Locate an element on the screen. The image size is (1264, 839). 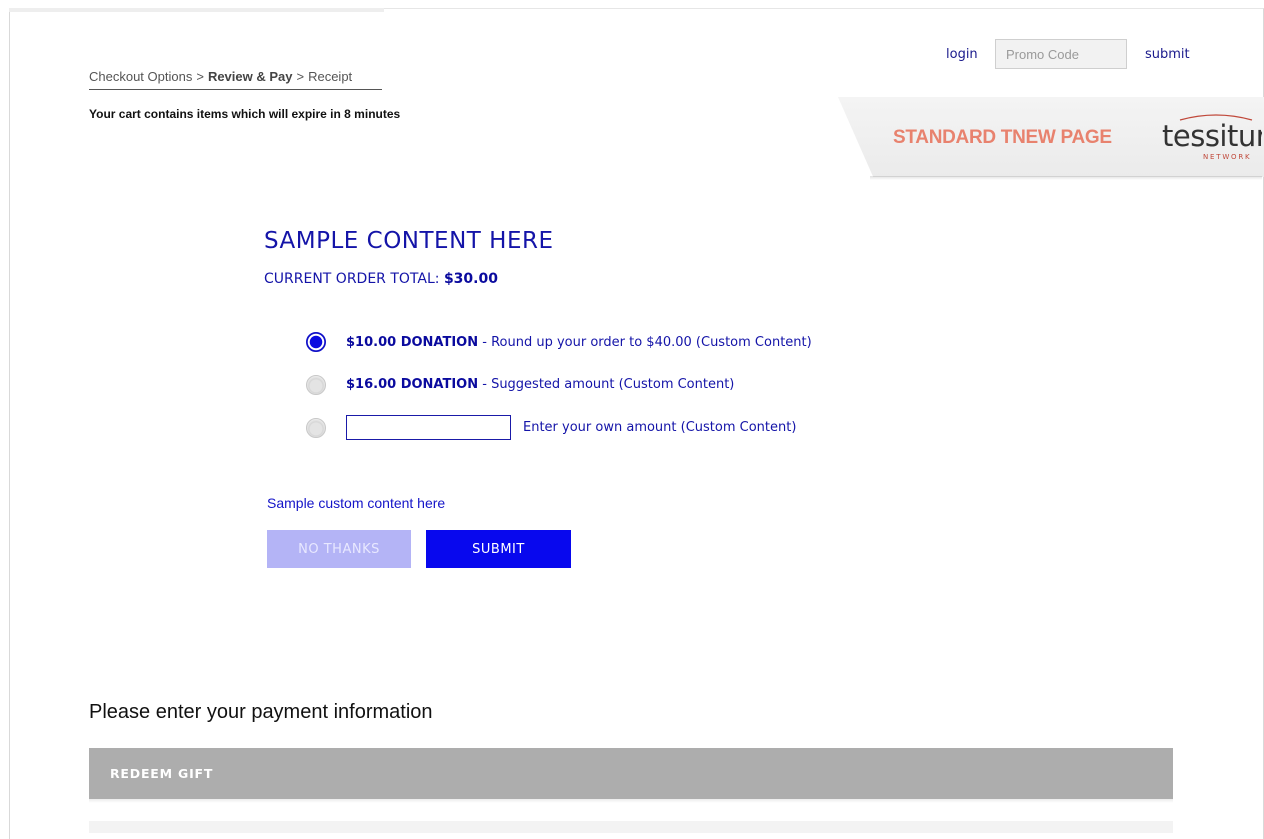
current-order-total: CURRENT ORDER TOTAL: $30.00 is located at coordinates (381, 279).